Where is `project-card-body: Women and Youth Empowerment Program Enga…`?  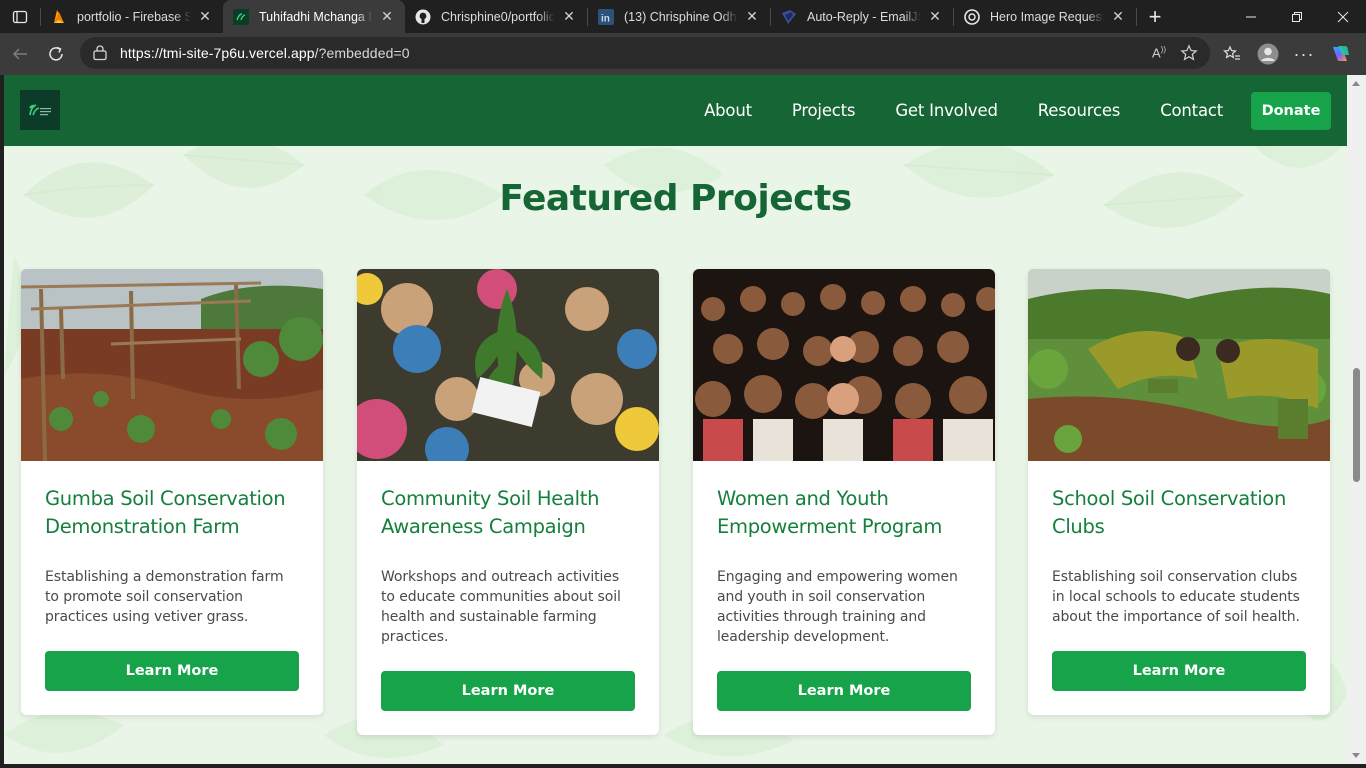 project-card-body: Women and Youth Empowerment Program Enga… is located at coordinates (844, 598).